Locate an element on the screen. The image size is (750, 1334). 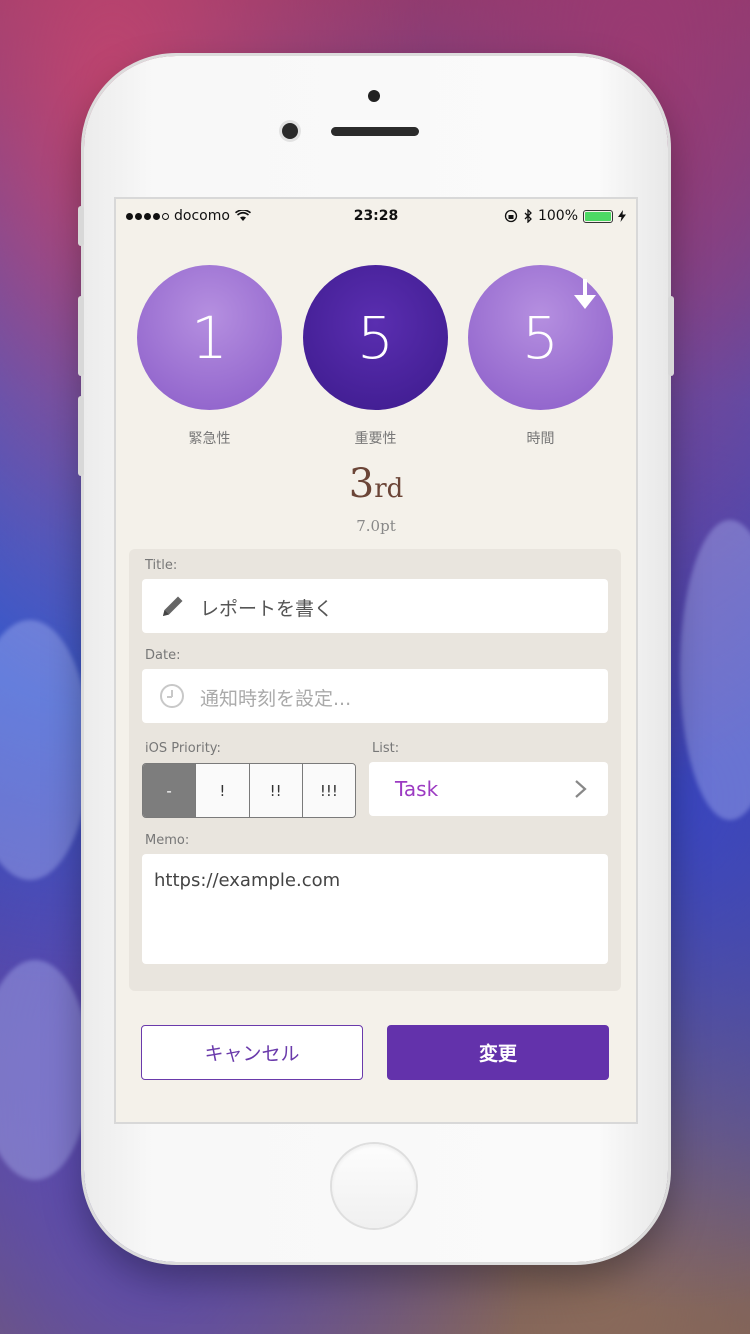
title-value: レポートを書く is located at coordinates (267, 609).